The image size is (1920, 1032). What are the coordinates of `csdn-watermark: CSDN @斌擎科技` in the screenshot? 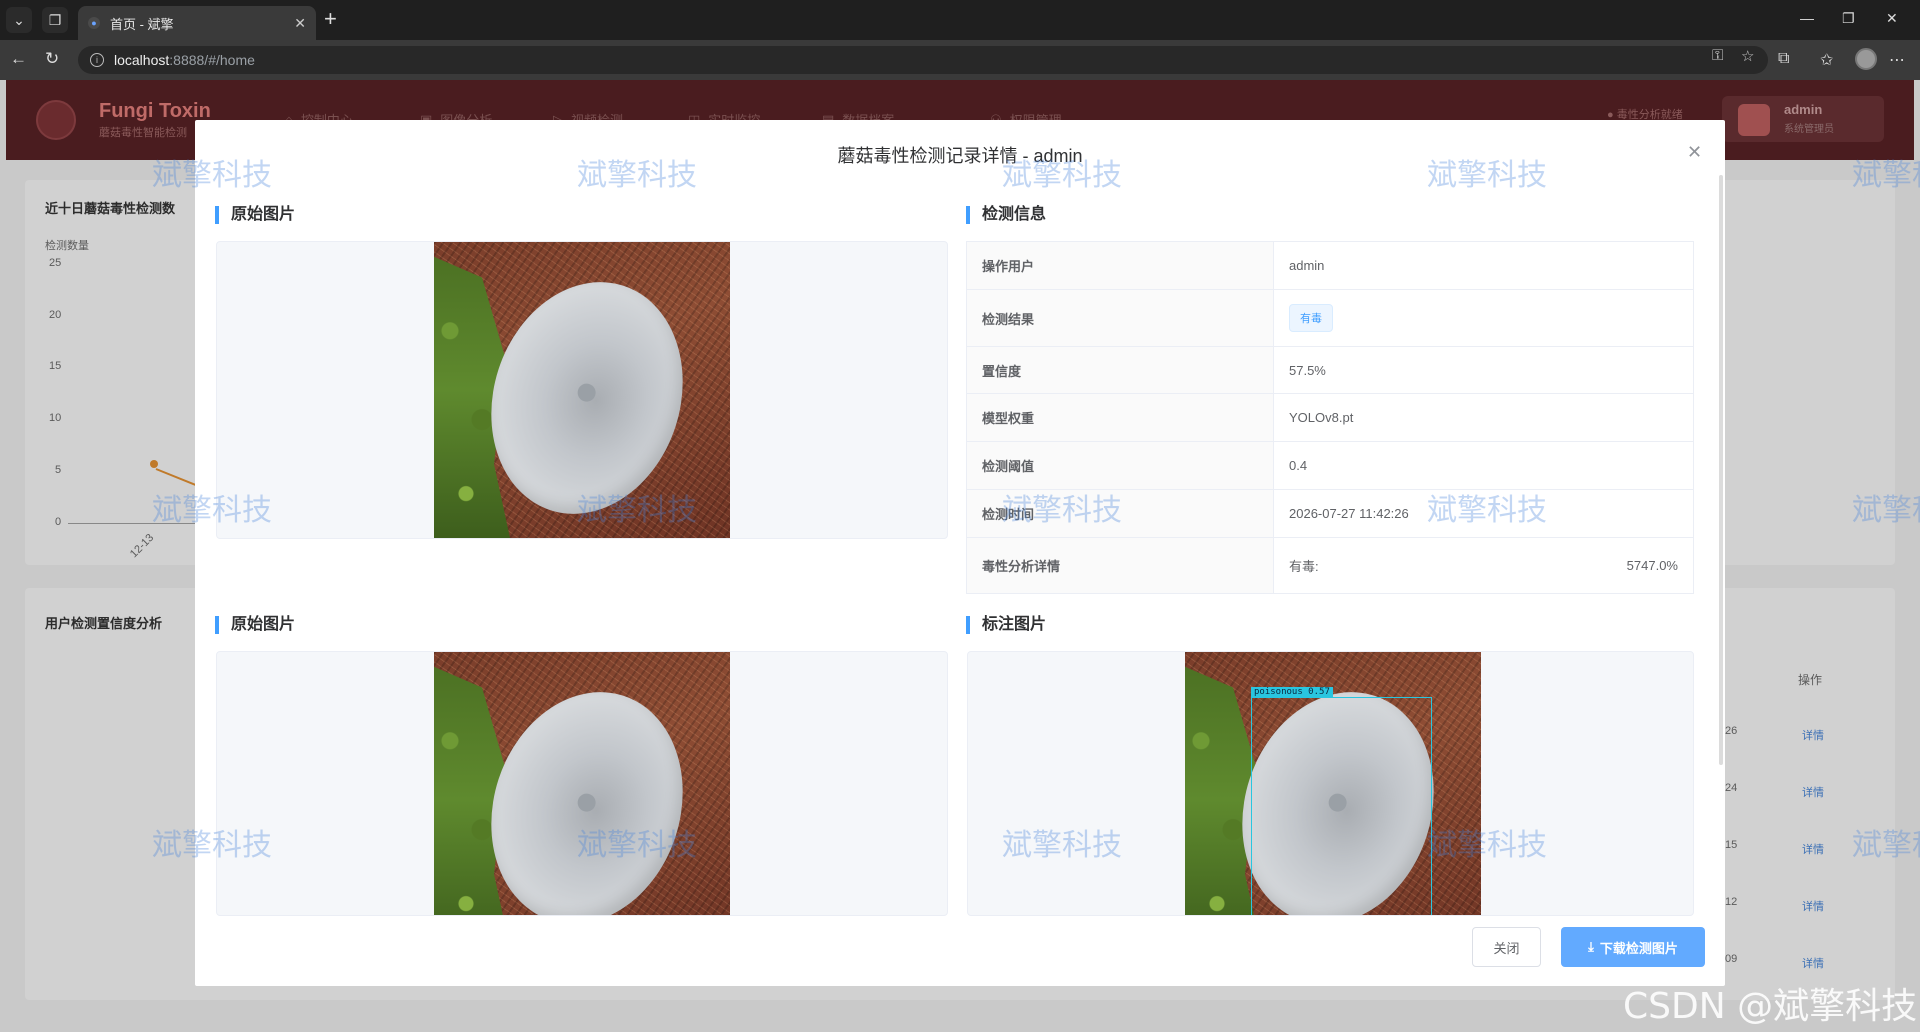 It's located at (1770, 1006).